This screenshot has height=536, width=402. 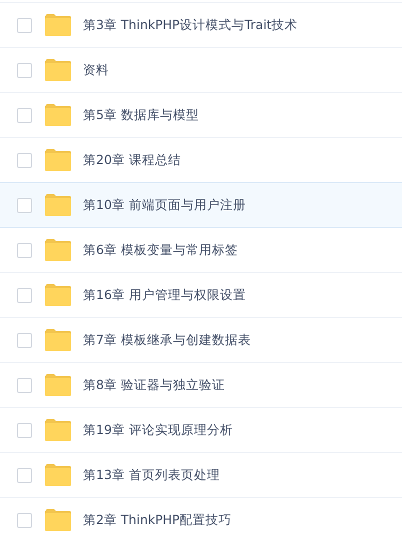 I want to click on file-name: 第20章 课程总结, so click(x=132, y=160).